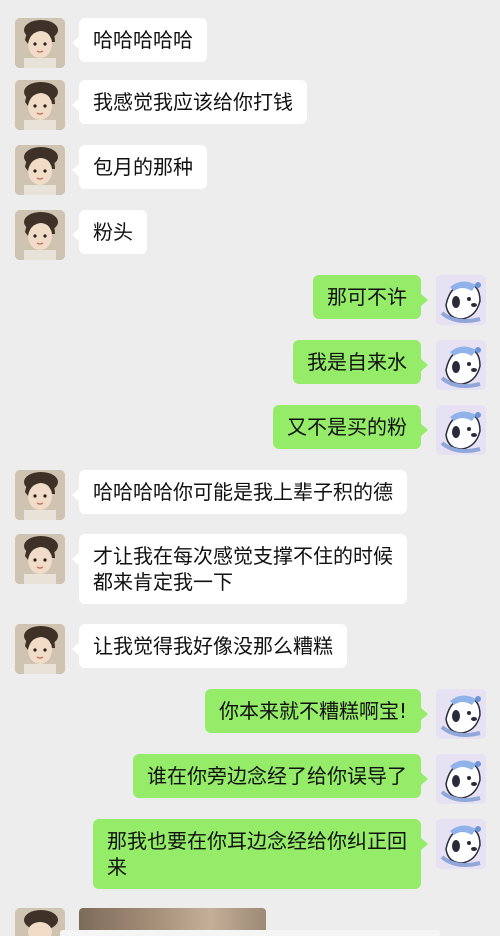  Describe the element at coordinates (280, 776) in the screenshot. I see `message-bubble: 谁在你旁边念经了给你误导了` at that location.